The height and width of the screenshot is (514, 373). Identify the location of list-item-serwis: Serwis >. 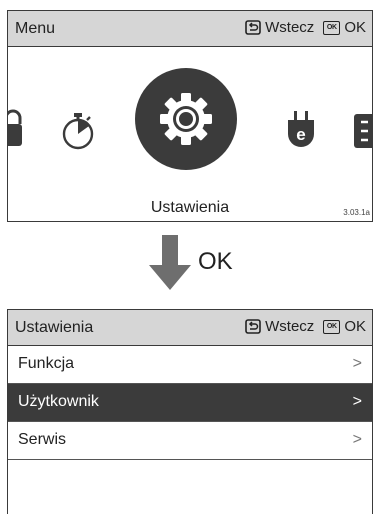
(190, 441).